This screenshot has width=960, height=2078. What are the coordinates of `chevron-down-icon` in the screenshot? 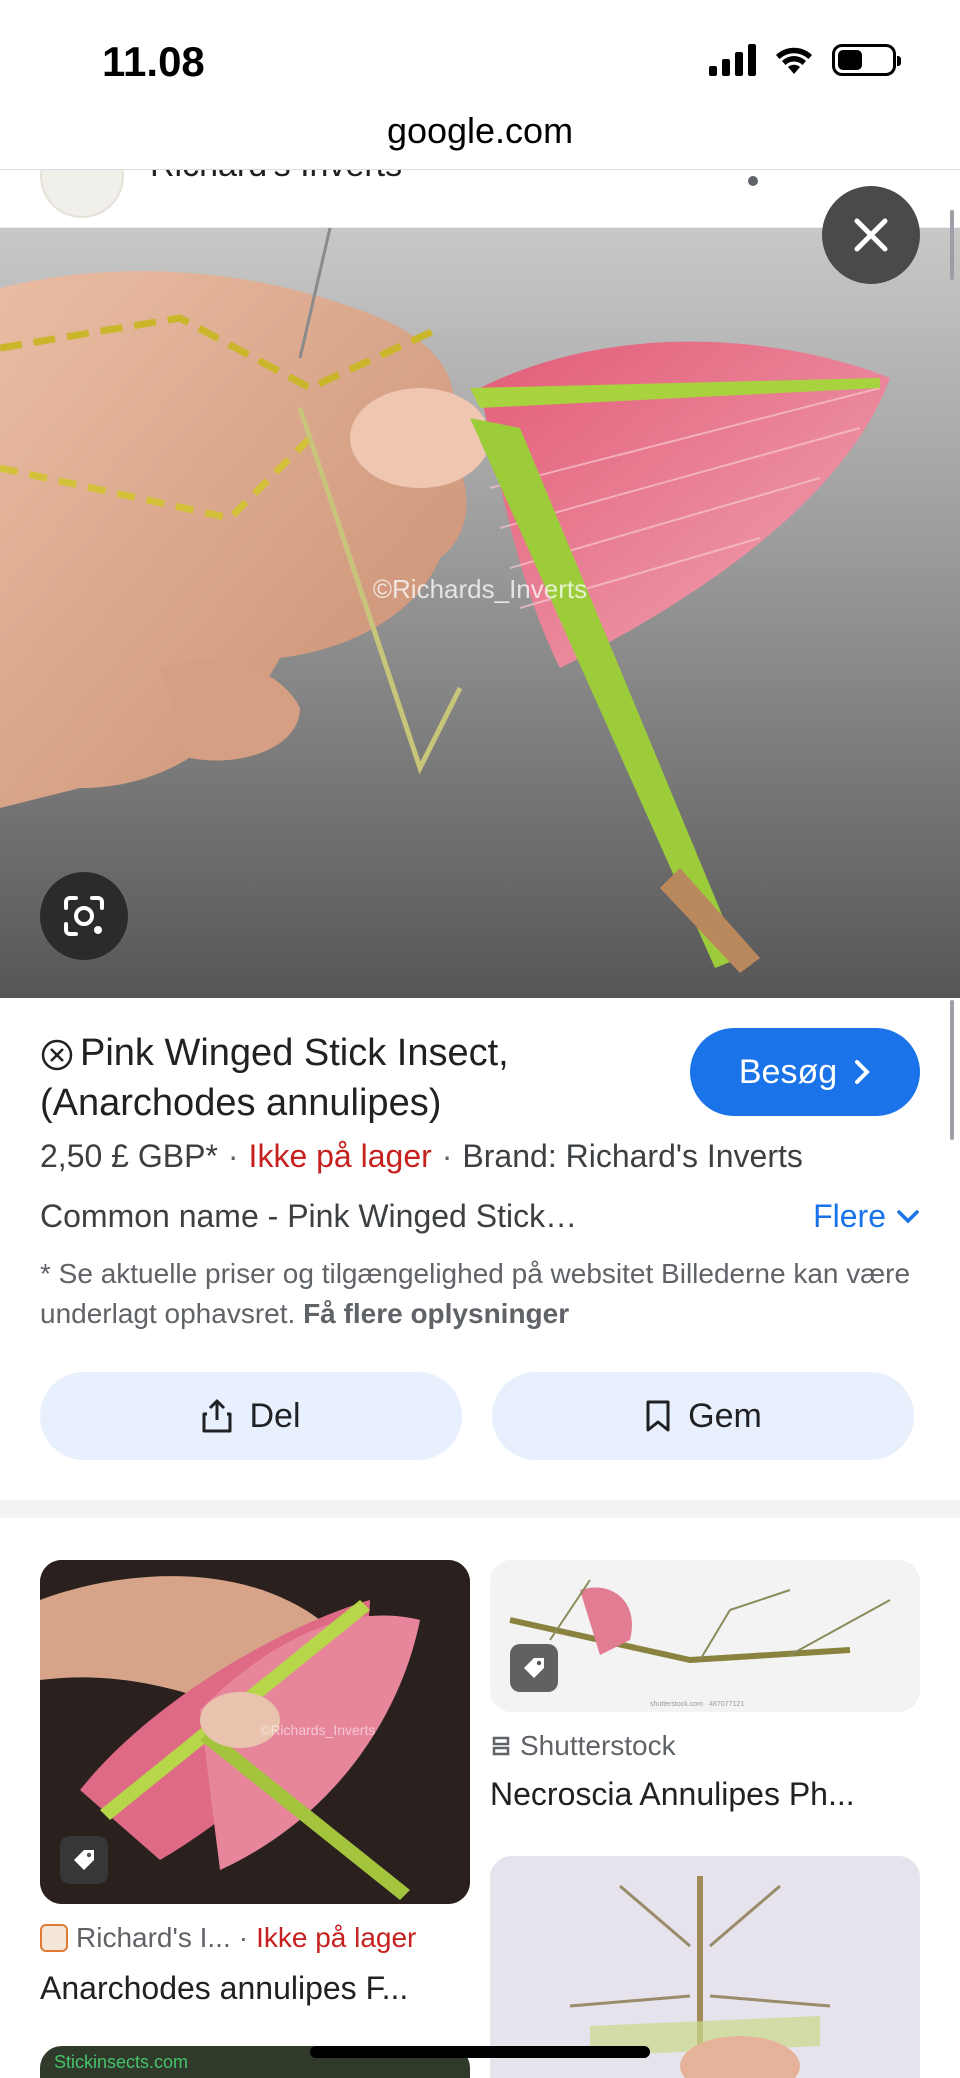 It's located at (908, 1216).